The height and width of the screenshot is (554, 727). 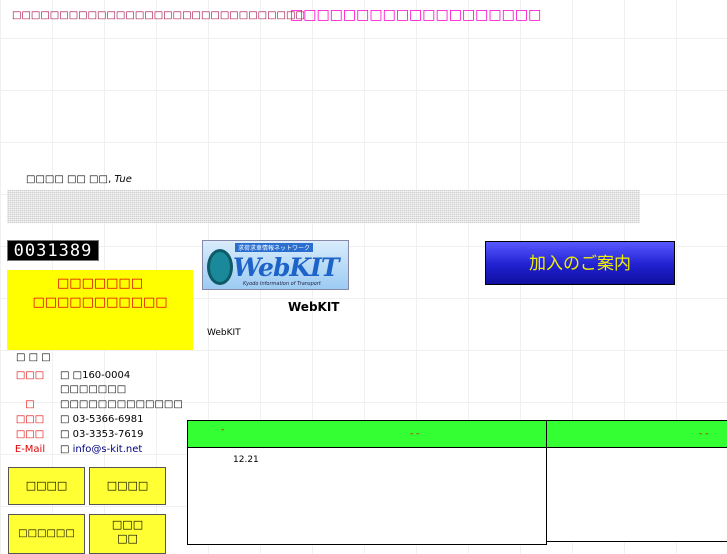 What do you see at coordinates (314, 307) in the screenshot?
I see `main-title: WebKIT` at bounding box center [314, 307].